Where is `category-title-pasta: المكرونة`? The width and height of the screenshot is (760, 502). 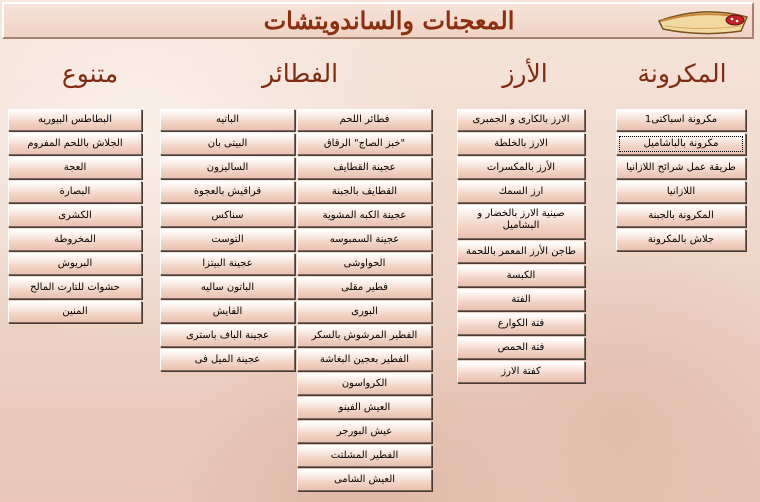
category-title-pasta: المكرونة is located at coordinates (682, 73).